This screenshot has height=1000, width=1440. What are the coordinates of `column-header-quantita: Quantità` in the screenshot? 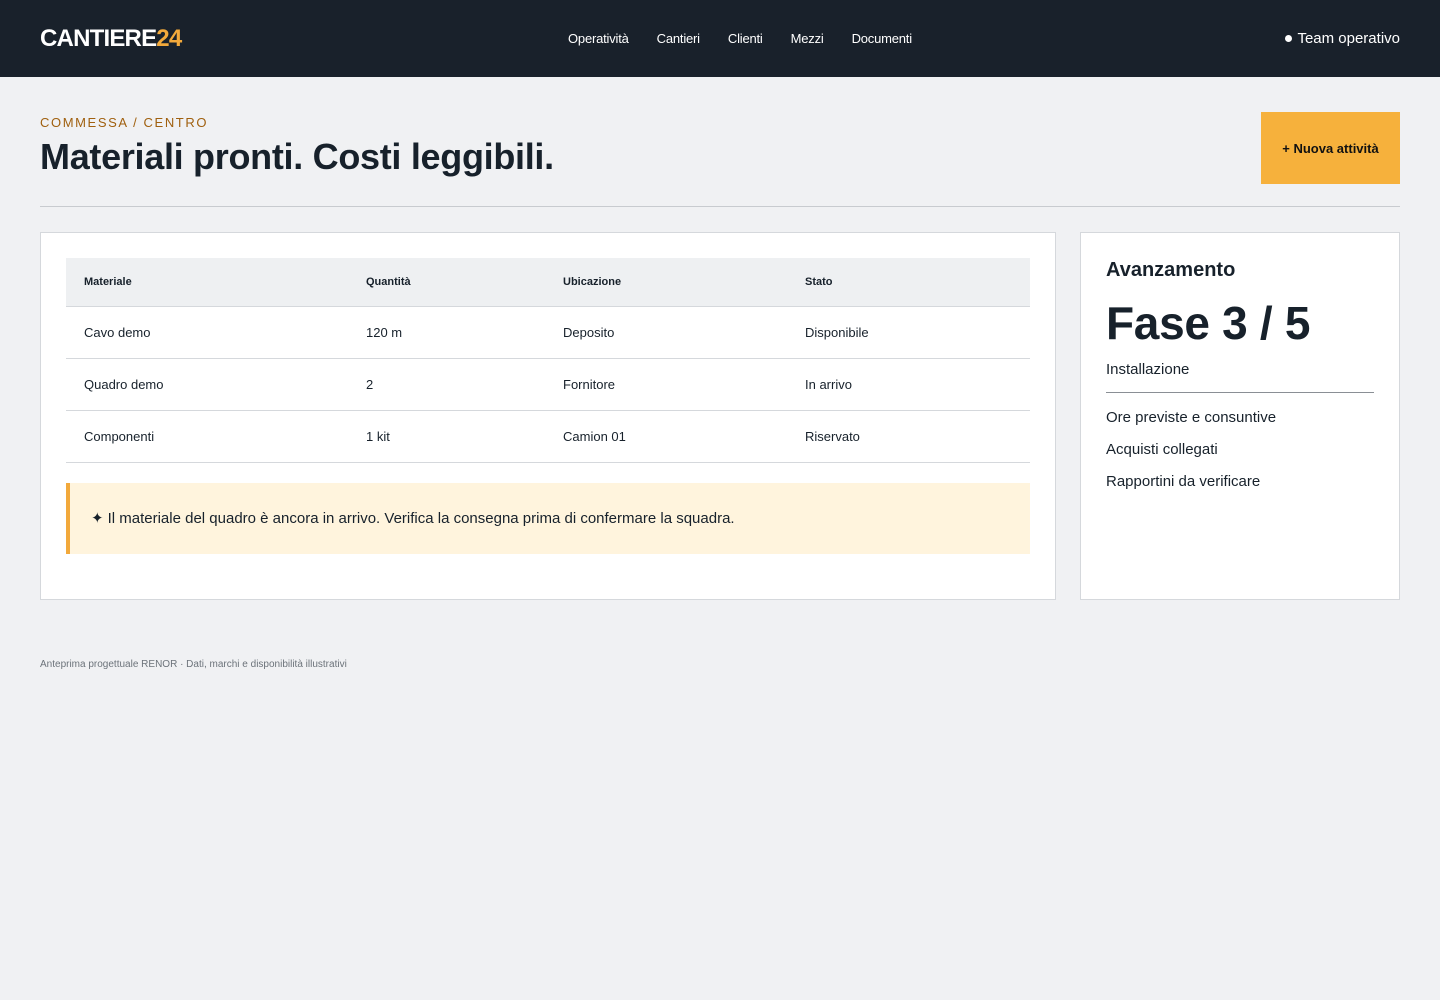 It's located at (446, 282).